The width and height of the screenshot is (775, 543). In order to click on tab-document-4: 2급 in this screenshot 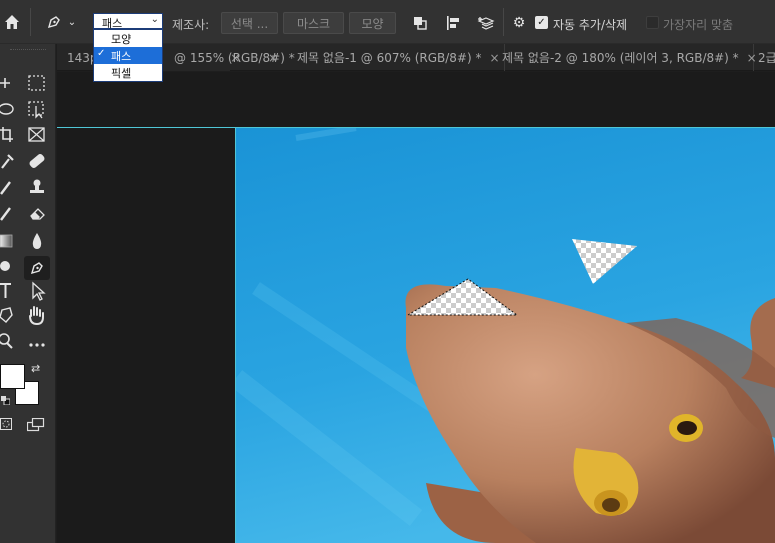, I will do `click(762, 57)`.